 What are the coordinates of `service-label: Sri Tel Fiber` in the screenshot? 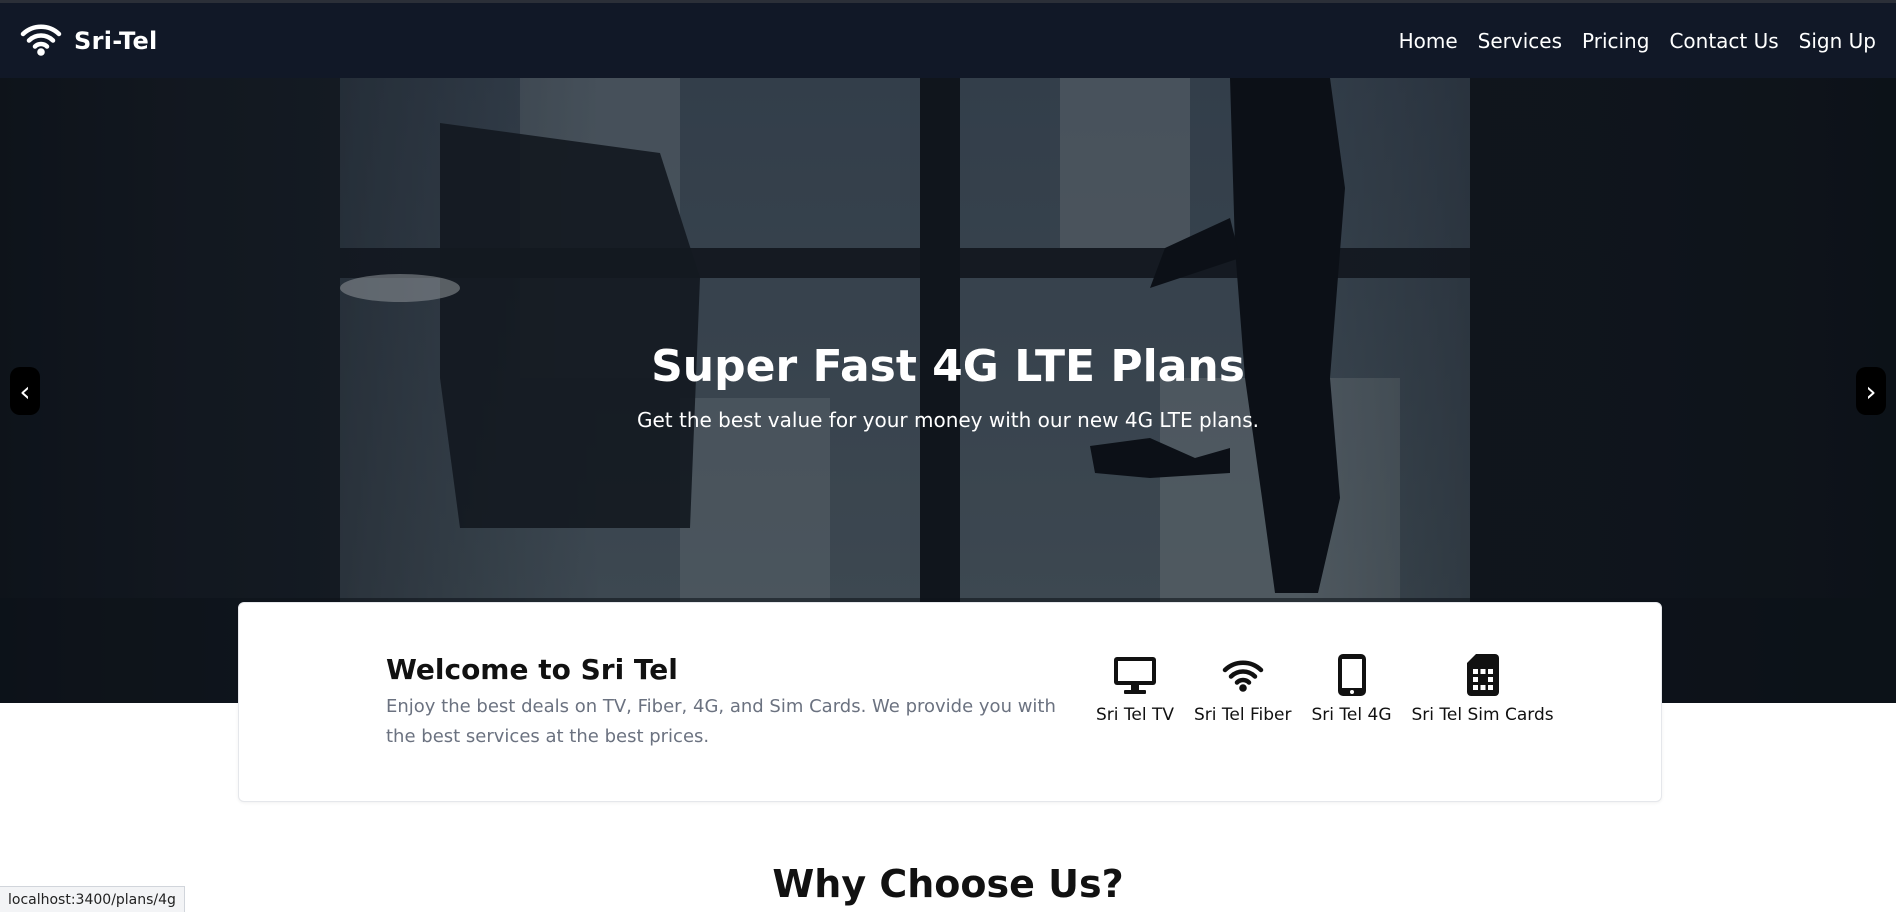 It's located at (1243, 715).